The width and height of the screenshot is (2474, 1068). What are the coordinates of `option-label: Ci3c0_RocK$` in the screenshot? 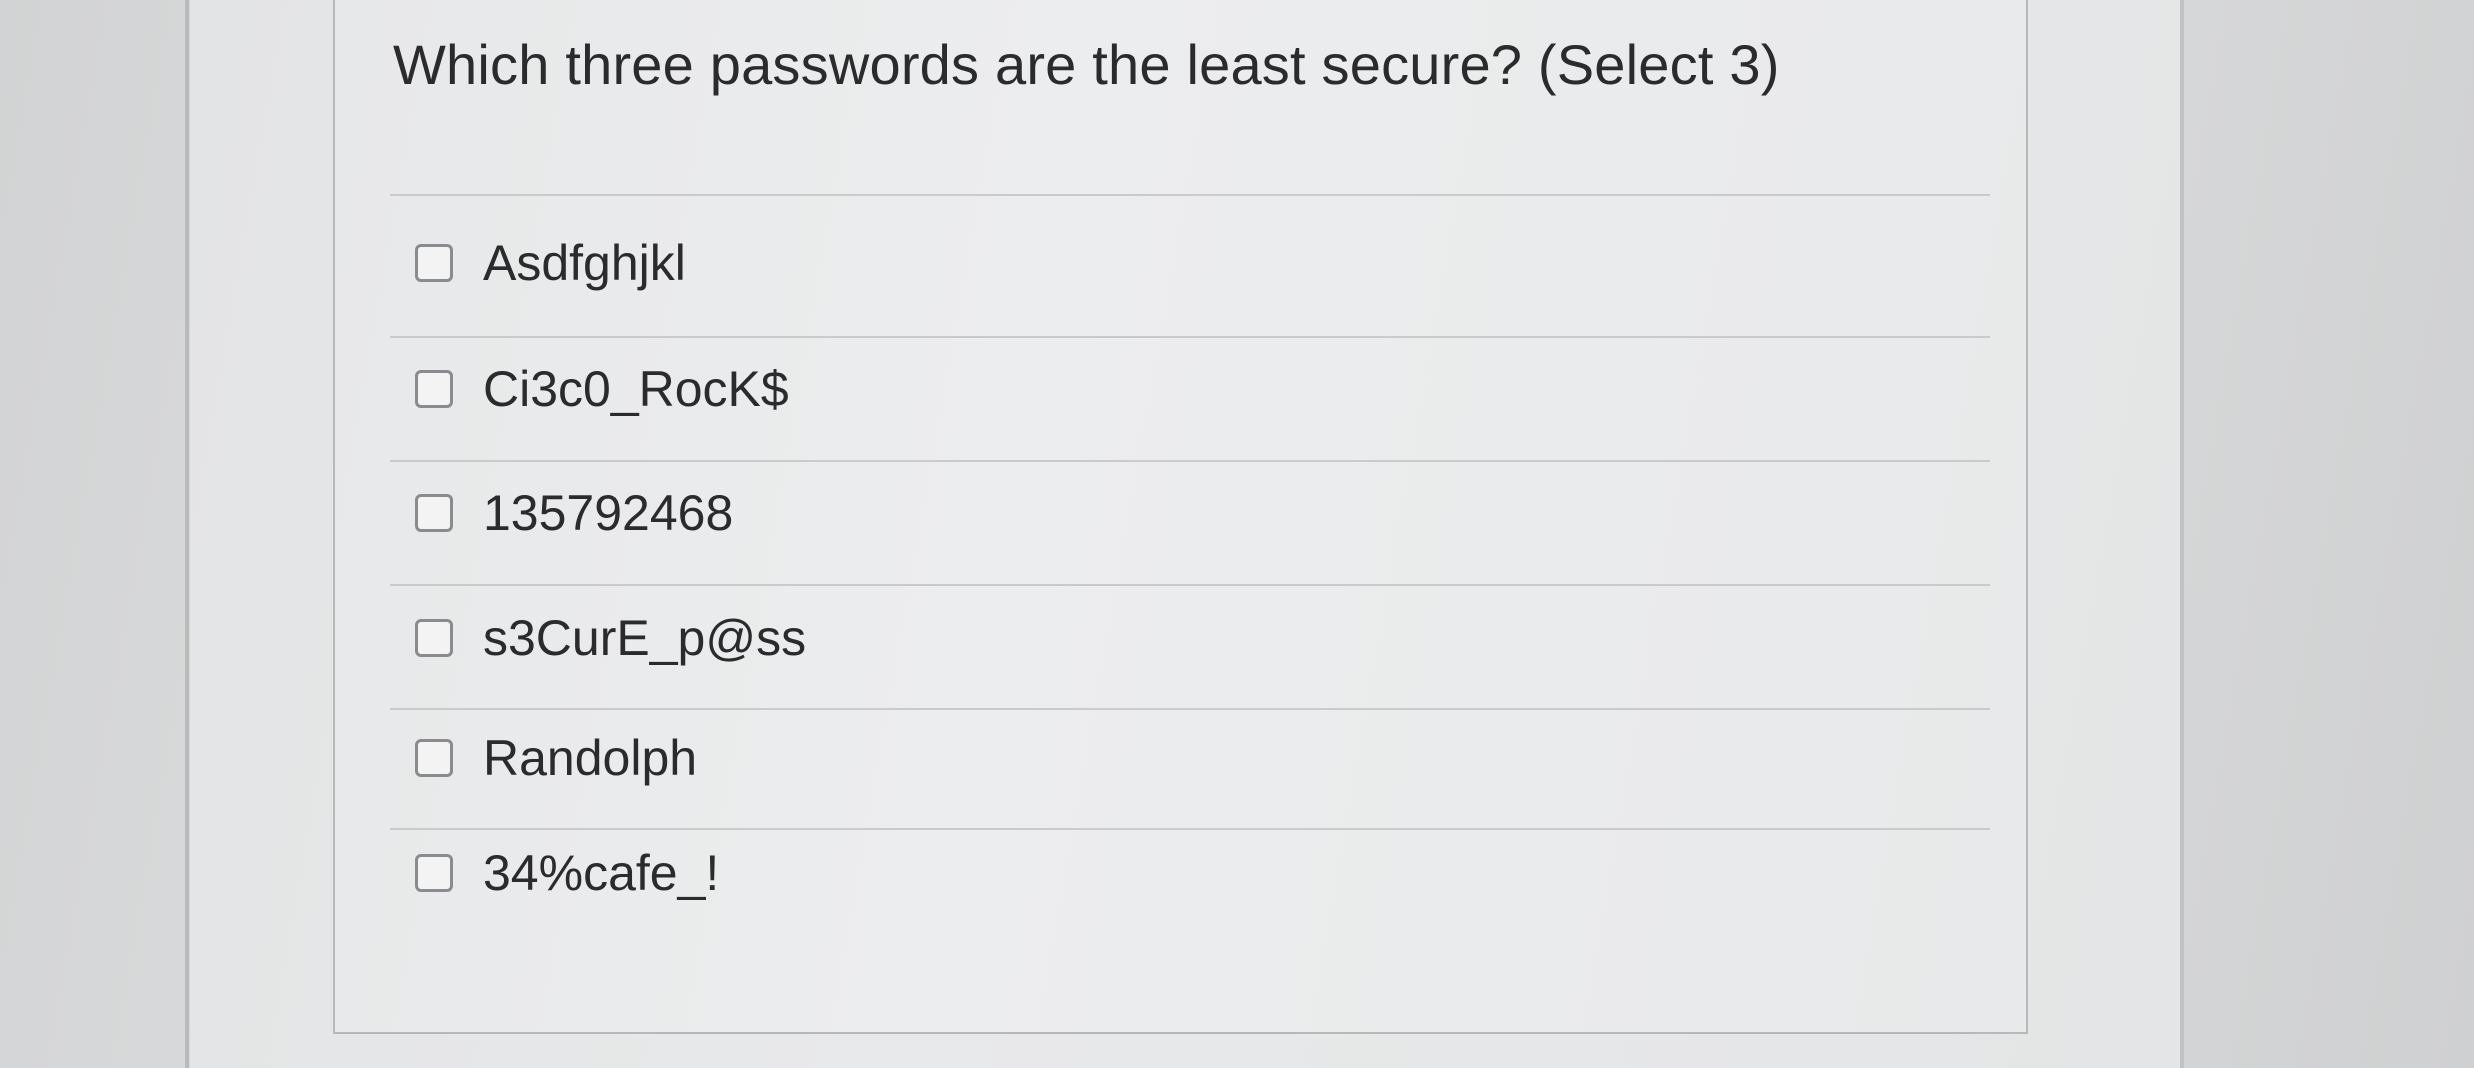 It's located at (636, 389).